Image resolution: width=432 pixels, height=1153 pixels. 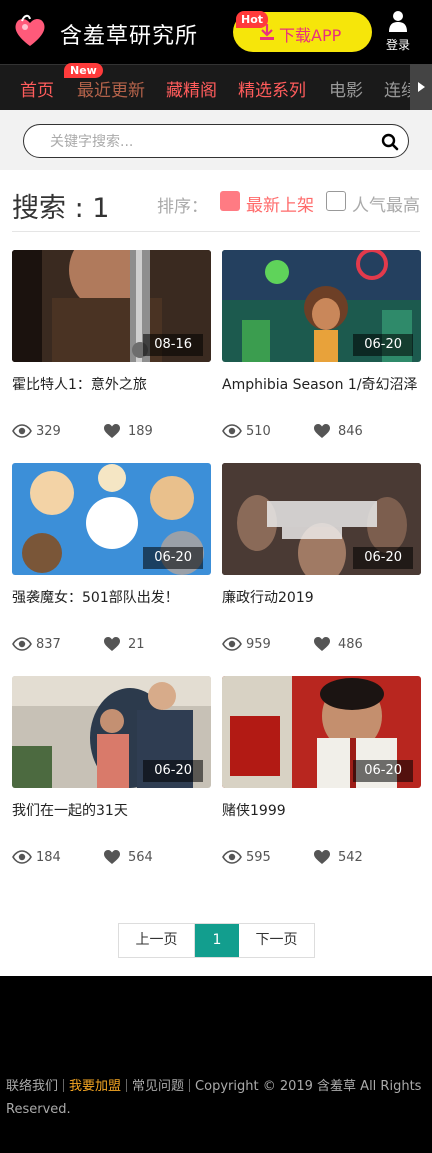 What do you see at coordinates (158, 1086) in the screenshot?
I see `faq-link: 常见问题` at bounding box center [158, 1086].